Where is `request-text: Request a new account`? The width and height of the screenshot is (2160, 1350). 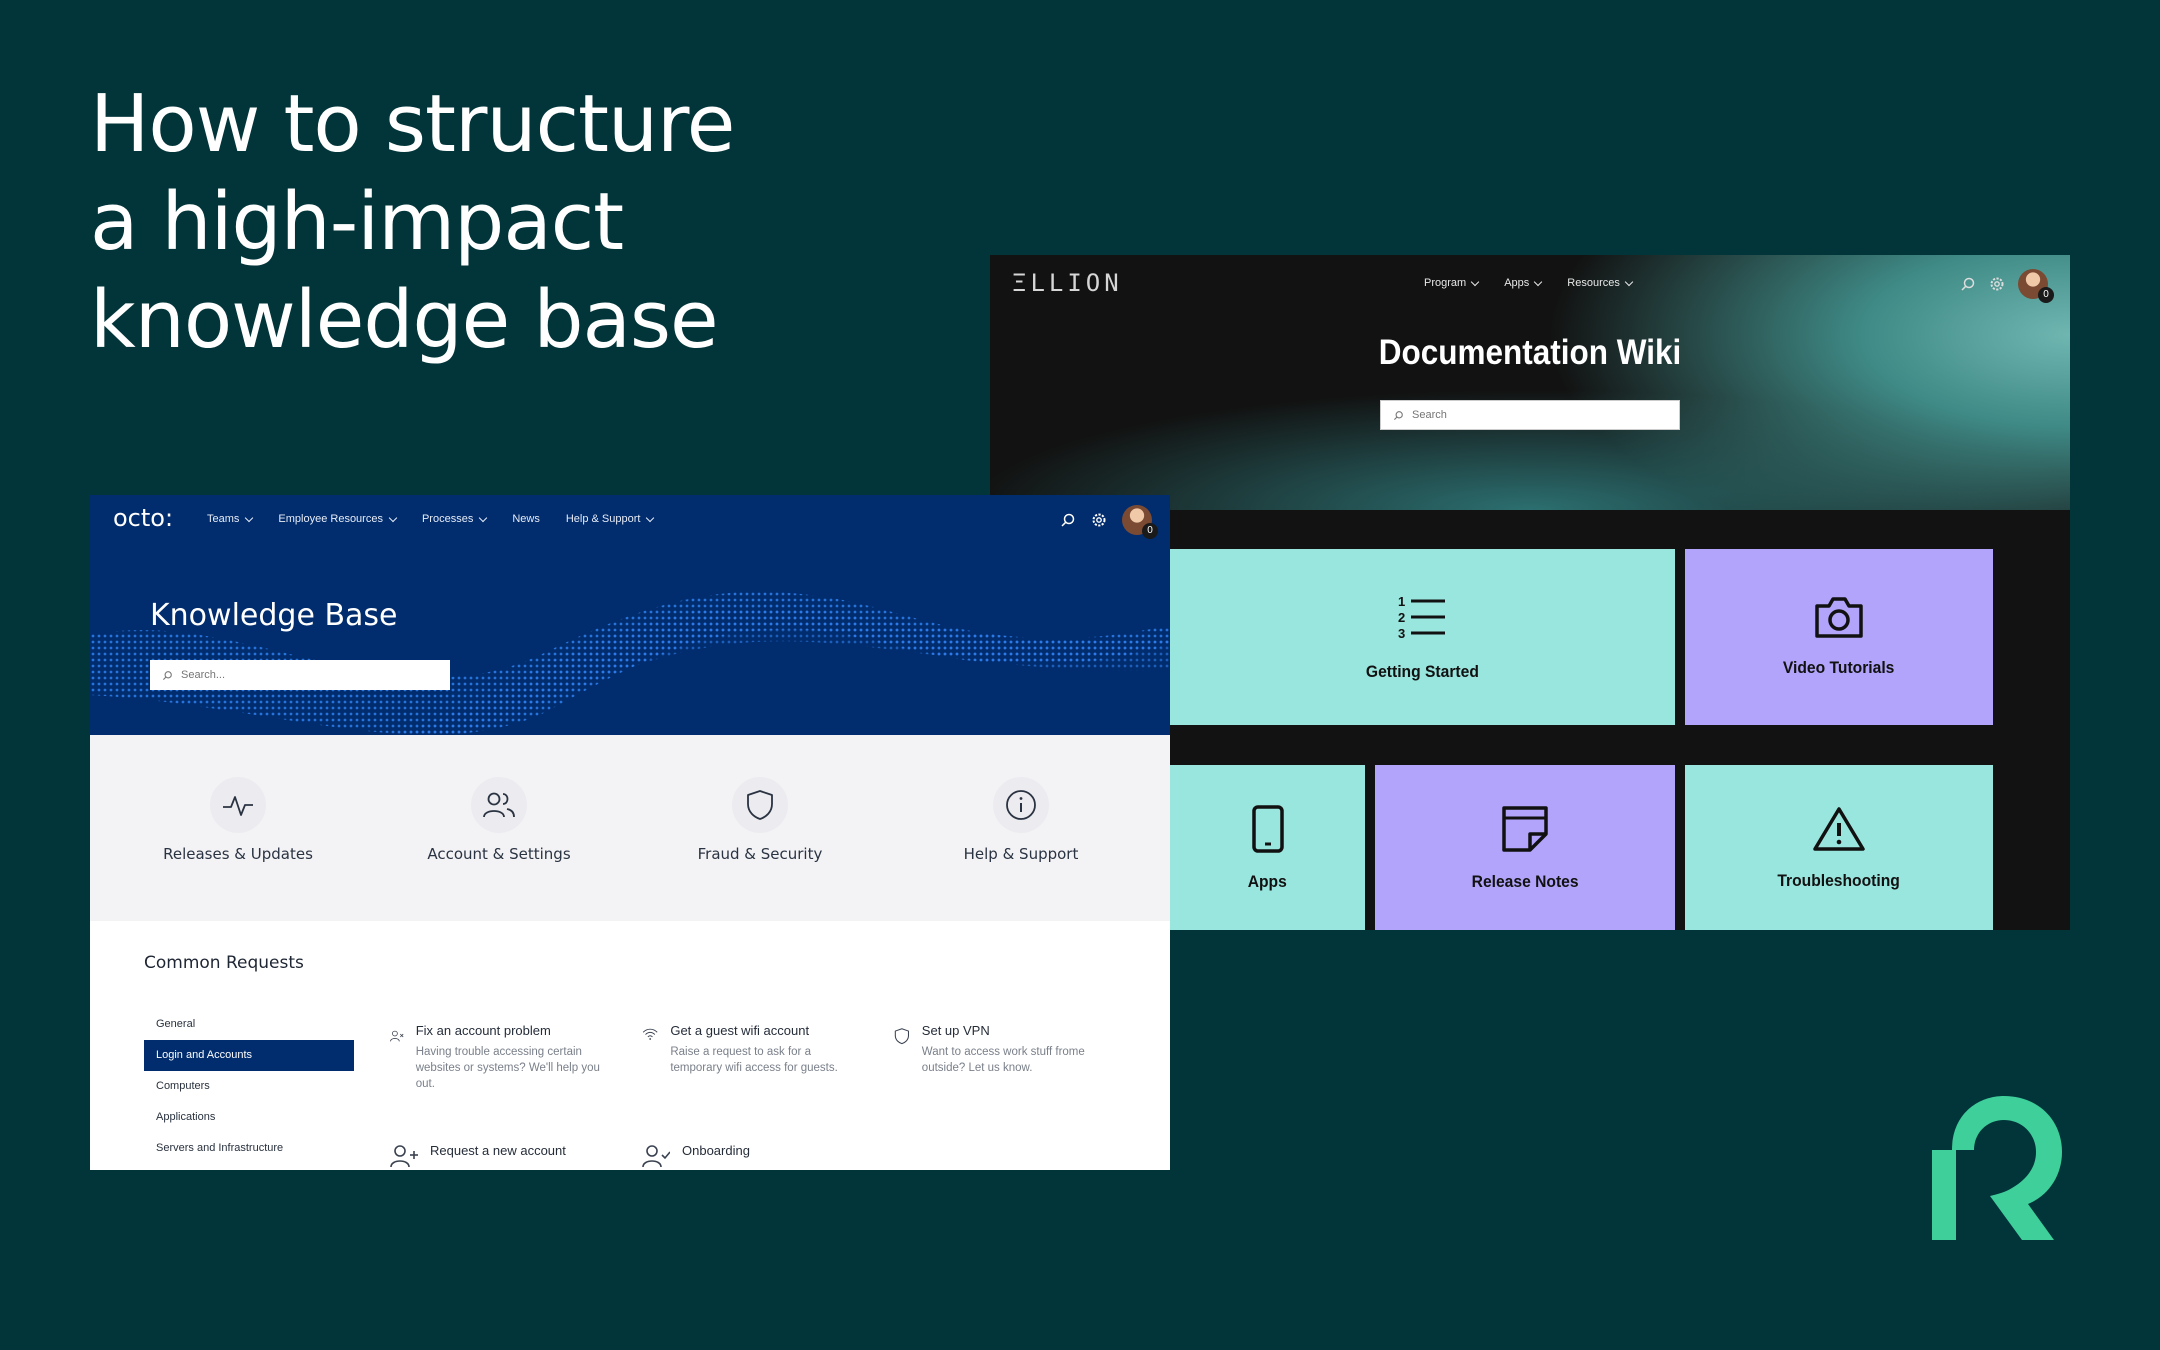
request-text: Request a new account is located at coordinates (498, 1156).